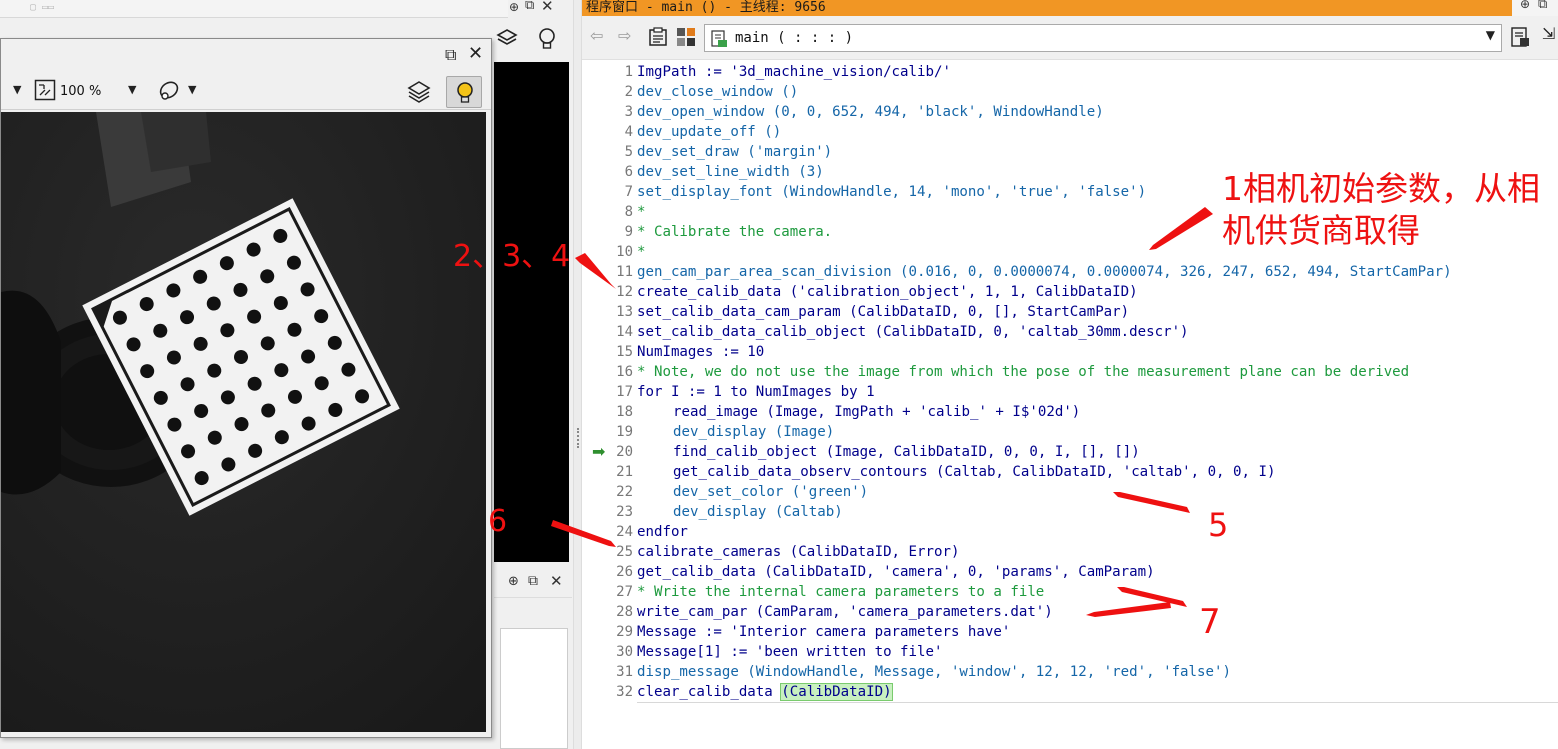  I want to click on code-text: dev_display (Image), so click(754, 432).